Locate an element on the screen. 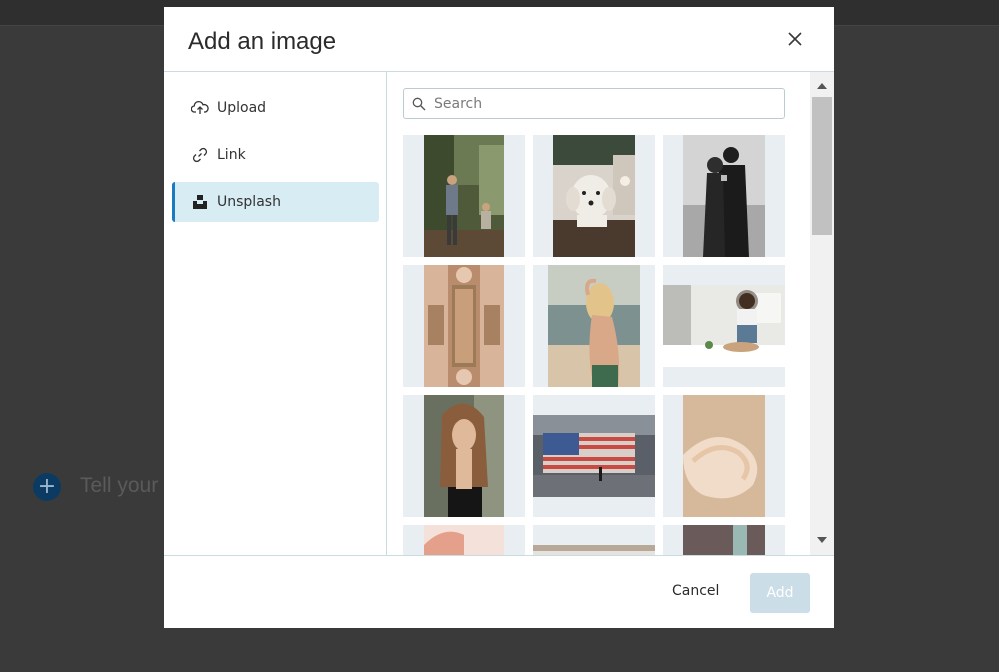  scroll-down-icon is located at coordinates (822, 540).